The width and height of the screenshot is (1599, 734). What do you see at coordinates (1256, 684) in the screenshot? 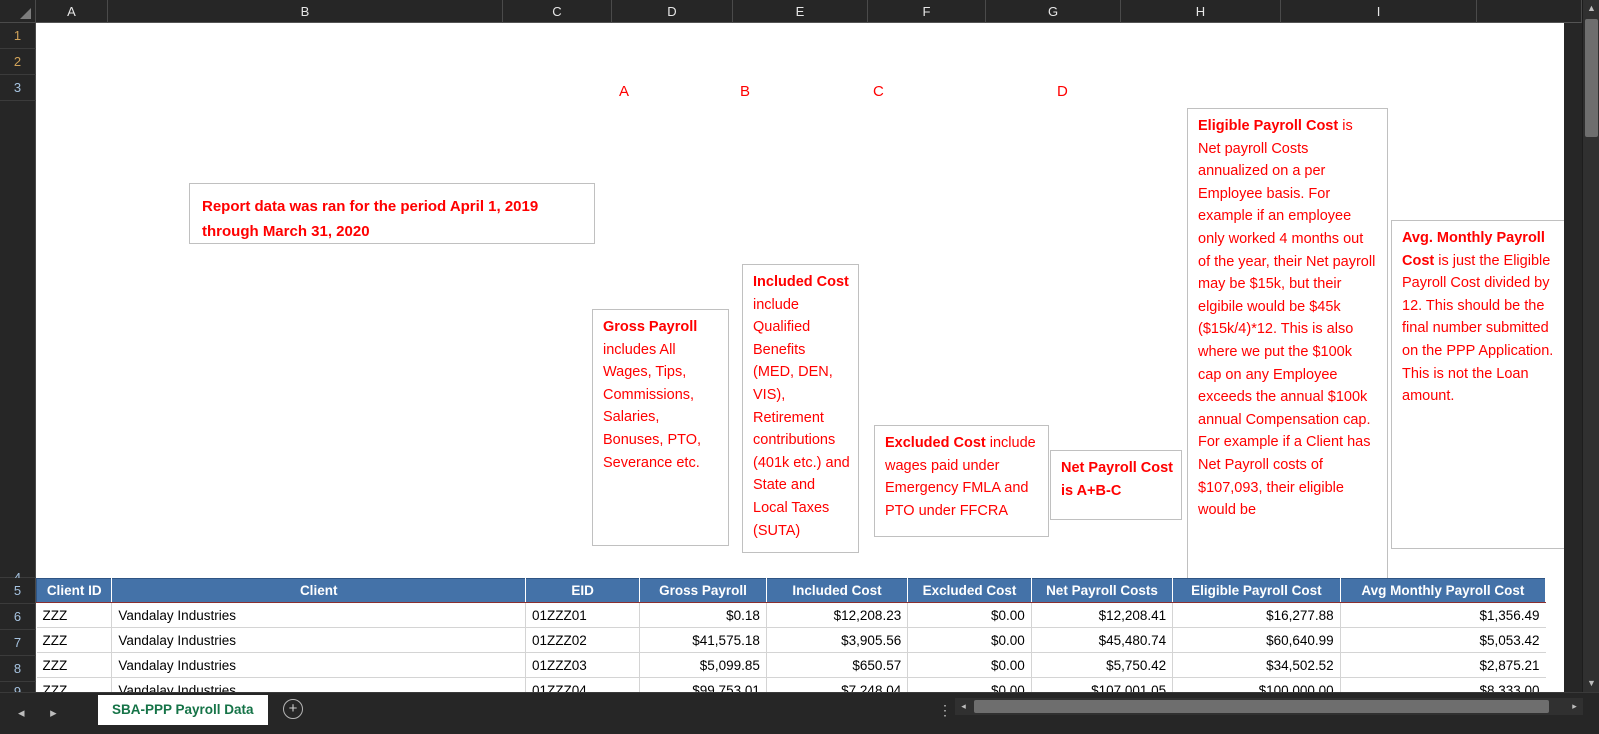
I see `cell-eligible: $100,000.00` at bounding box center [1256, 684].